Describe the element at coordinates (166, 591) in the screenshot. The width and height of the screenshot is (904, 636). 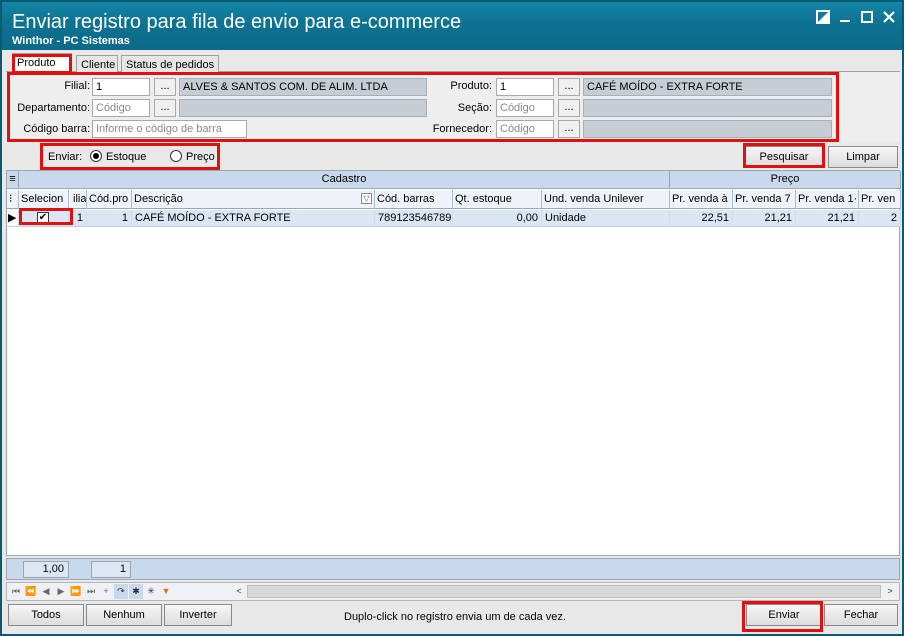
I see `nav-filter-icon: ▼` at that location.